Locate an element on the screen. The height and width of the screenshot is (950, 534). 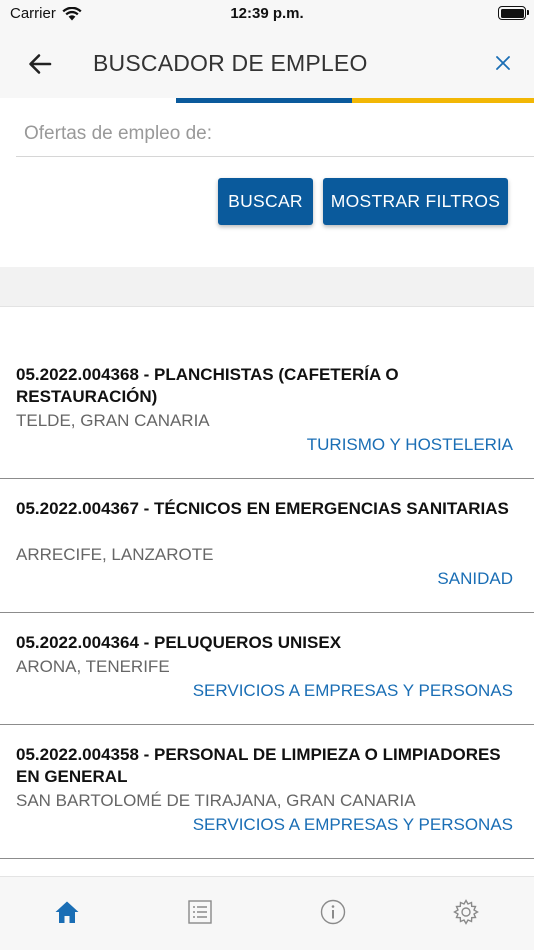
info-icon is located at coordinates (333, 912).